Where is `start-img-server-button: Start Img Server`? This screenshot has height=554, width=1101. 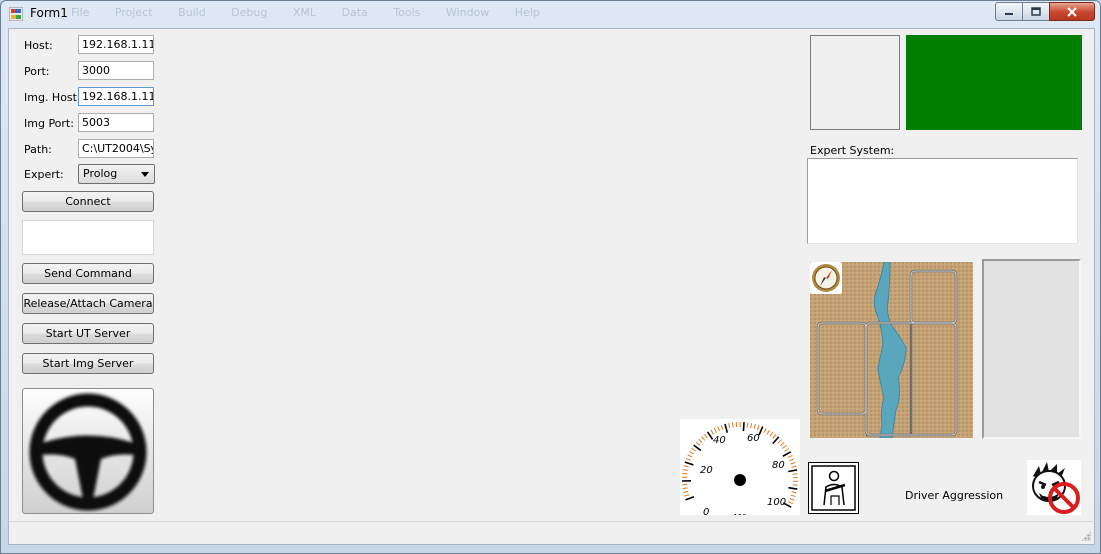 start-img-server-button: Start Img Server is located at coordinates (88, 363).